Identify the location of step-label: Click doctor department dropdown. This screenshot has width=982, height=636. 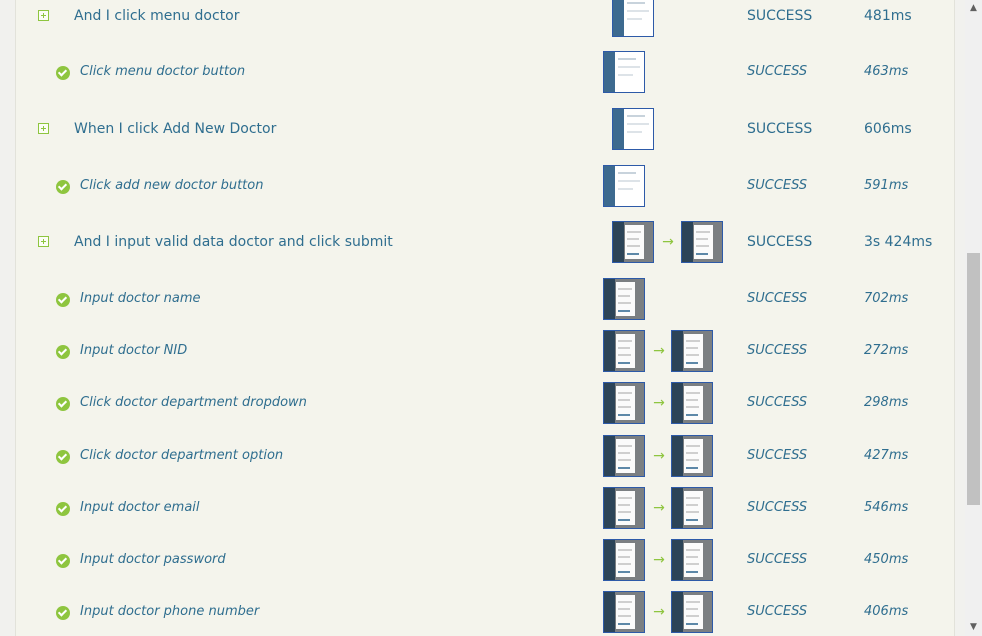
(193, 402).